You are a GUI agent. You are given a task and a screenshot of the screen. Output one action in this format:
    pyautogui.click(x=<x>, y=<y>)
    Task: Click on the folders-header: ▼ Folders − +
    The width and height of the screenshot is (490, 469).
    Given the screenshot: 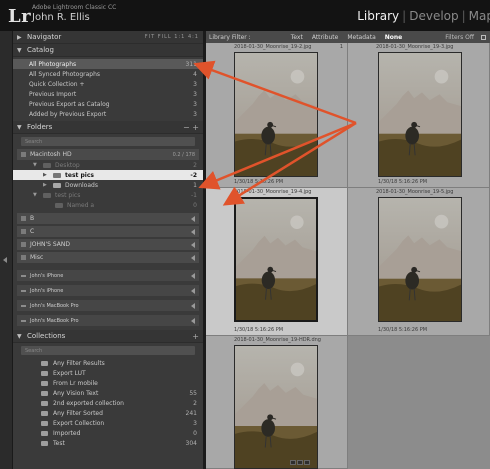 What is the action you would take?
    pyautogui.click(x=108, y=127)
    